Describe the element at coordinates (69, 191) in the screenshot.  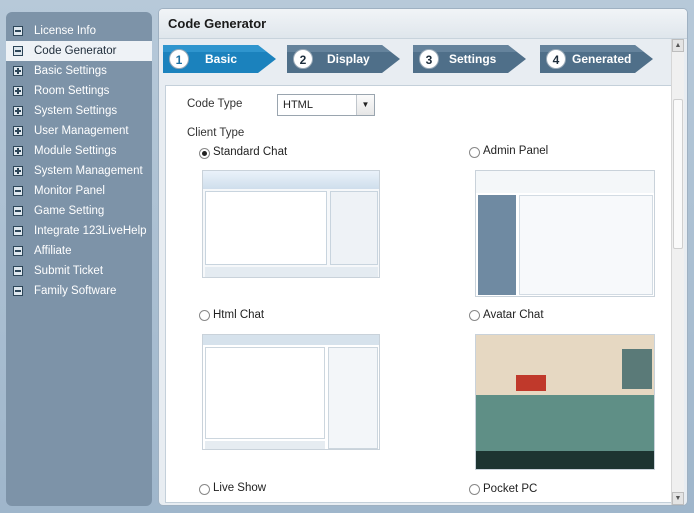
I see `sidebar-item-label: Monitor Panel` at that location.